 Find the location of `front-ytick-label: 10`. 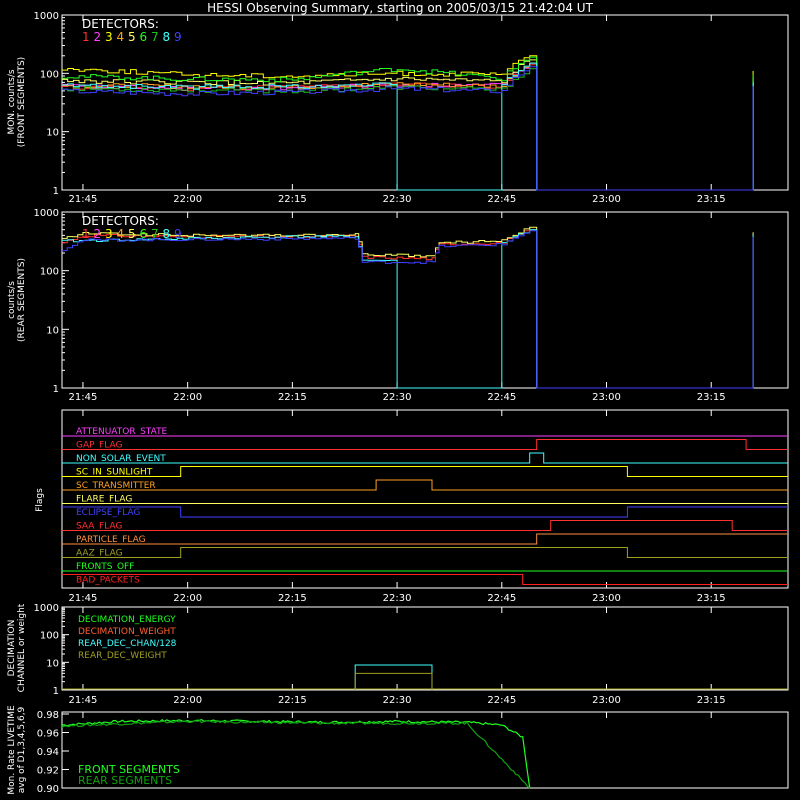

front-ytick-label: 10 is located at coordinates (52, 133).